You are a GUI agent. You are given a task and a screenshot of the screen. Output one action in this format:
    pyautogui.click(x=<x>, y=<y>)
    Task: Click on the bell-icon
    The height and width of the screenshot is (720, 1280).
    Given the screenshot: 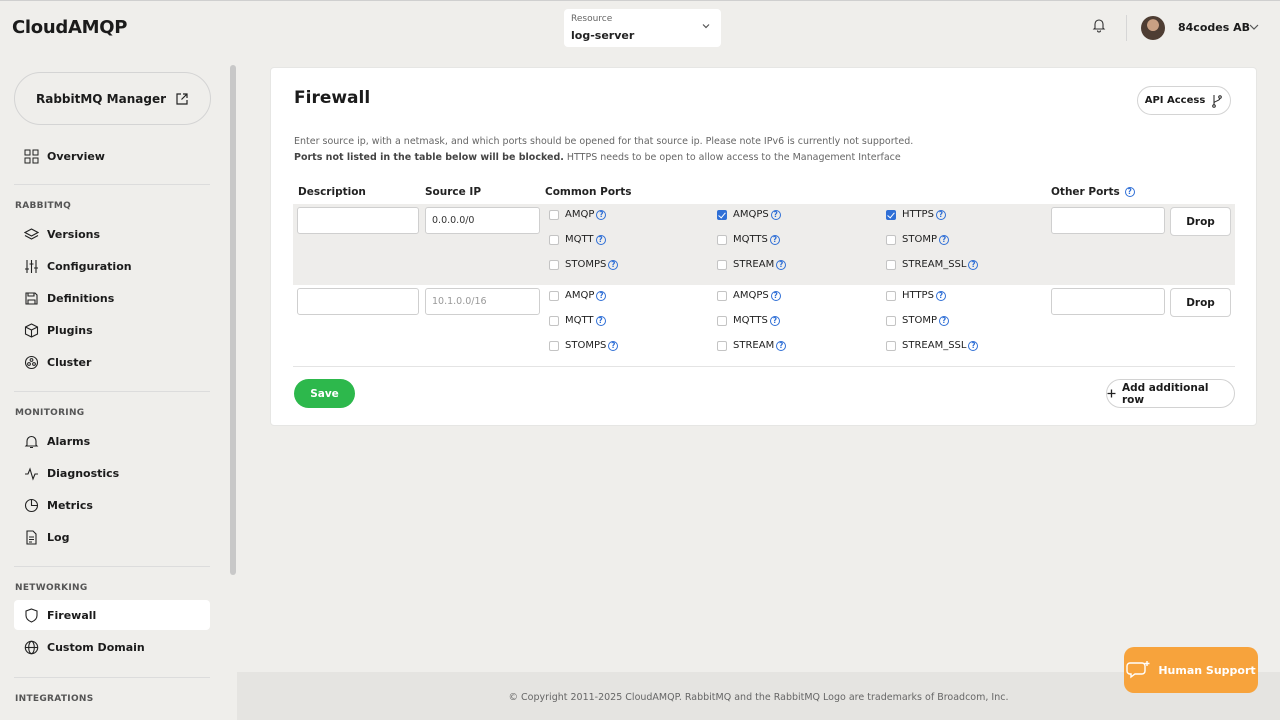 What is the action you would take?
    pyautogui.click(x=1099, y=25)
    